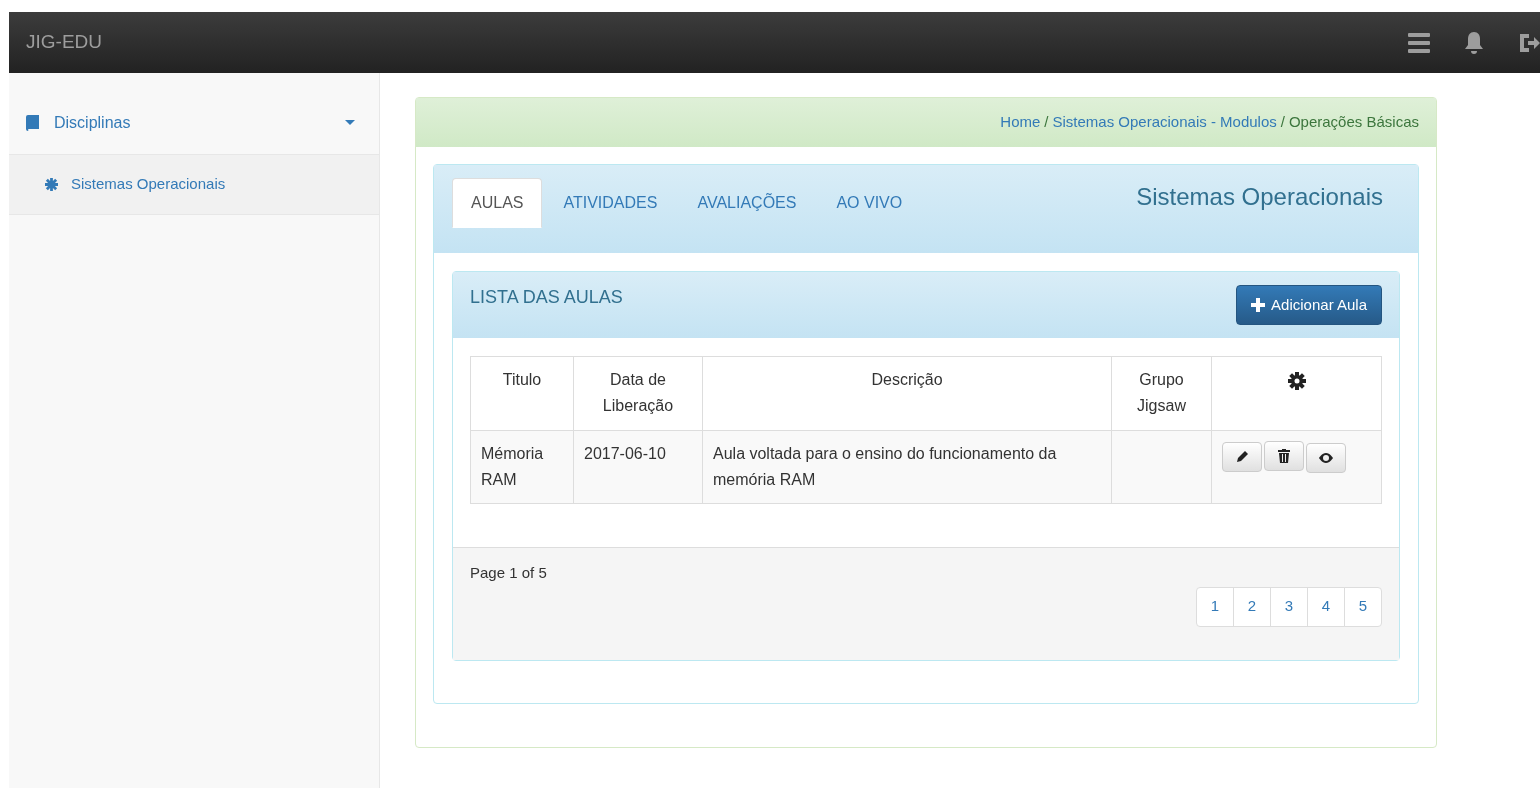  I want to click on table-cell: Aula voltada para o ensino do funcionamento da memória RAM, so click(907, 467).